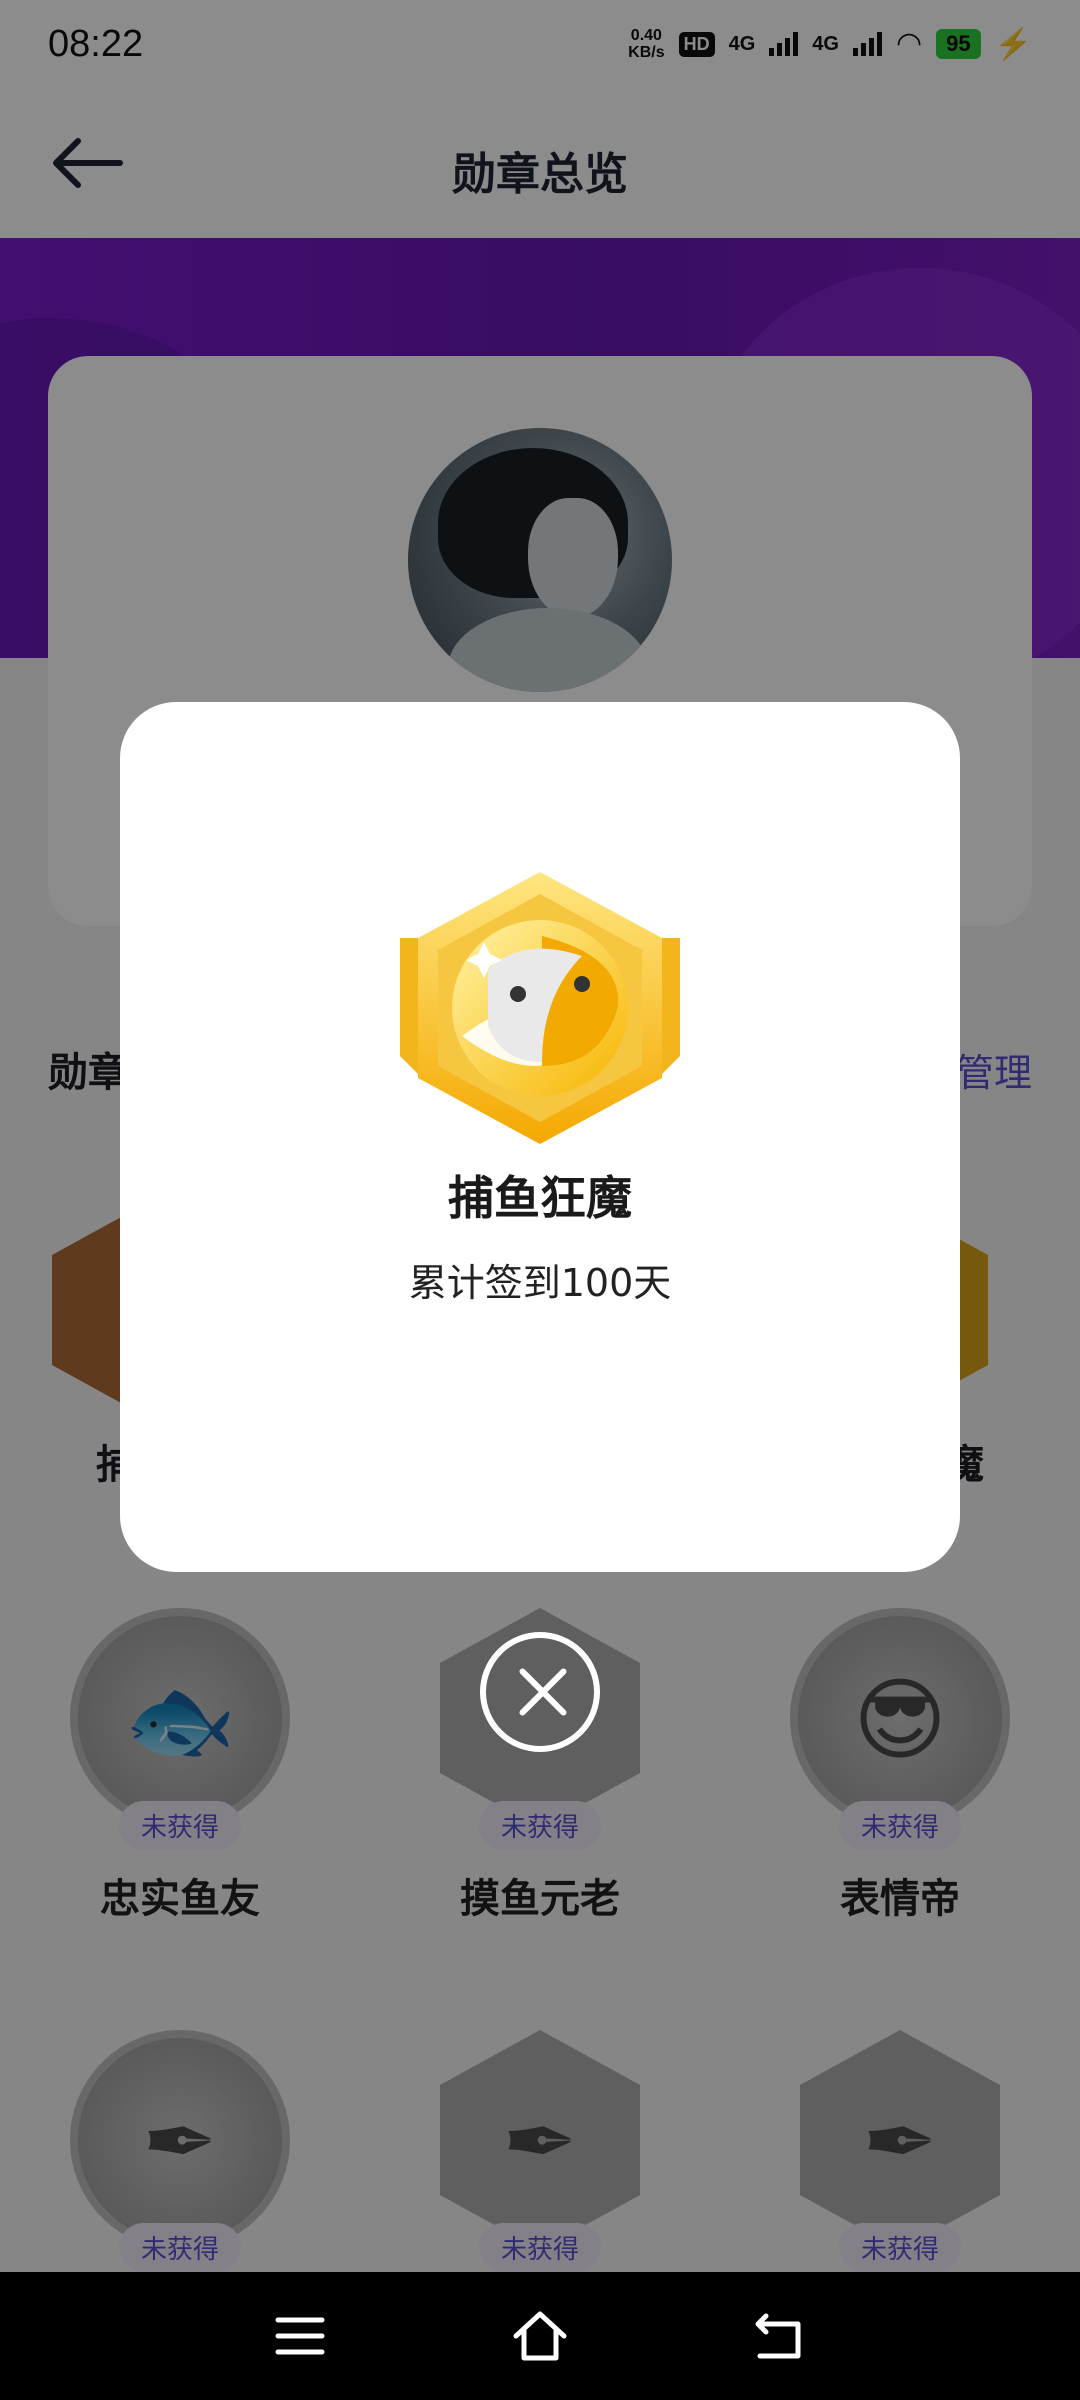 Image resolution: width=1080 pixels, height=2400 pixels. I want to click on close-button, so click(540, 1692).